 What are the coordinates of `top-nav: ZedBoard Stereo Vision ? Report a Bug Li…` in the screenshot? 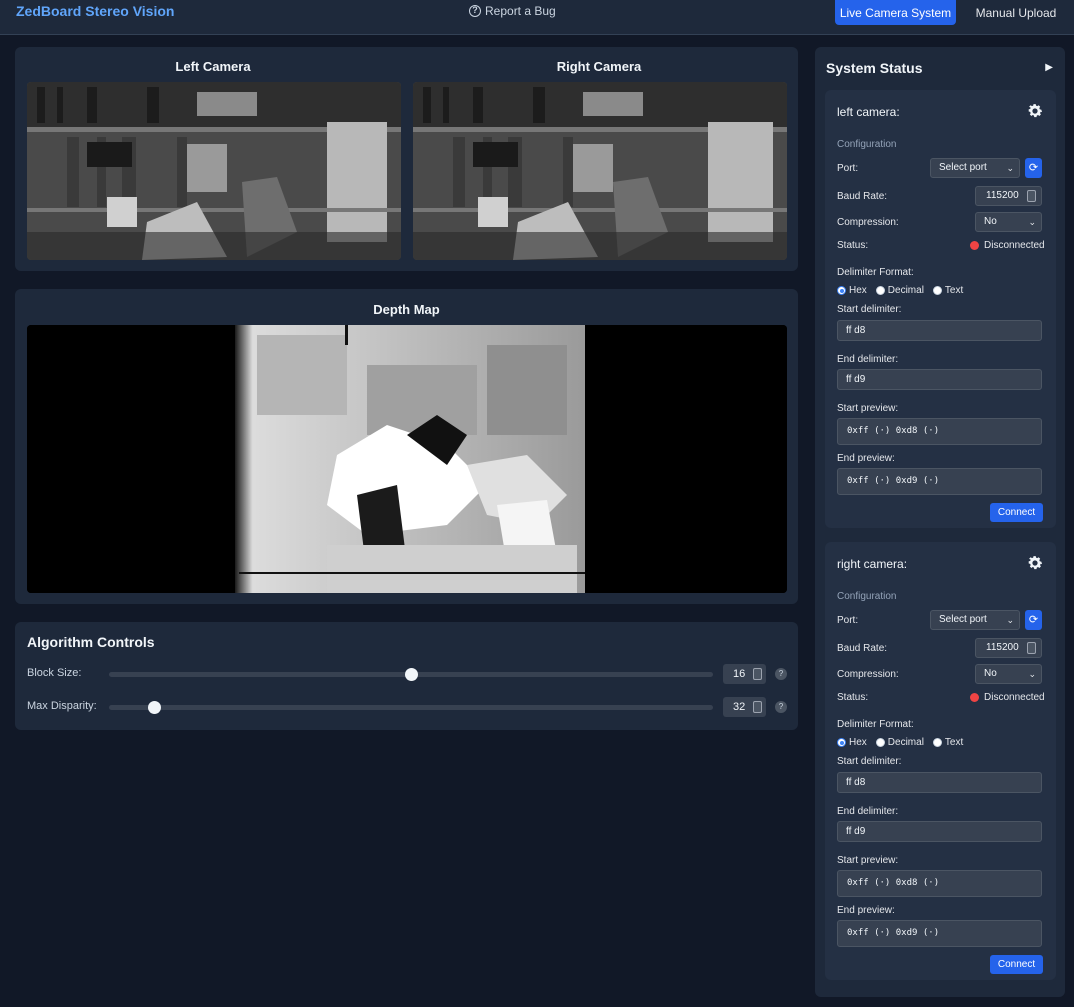 It's located at (537, 17).